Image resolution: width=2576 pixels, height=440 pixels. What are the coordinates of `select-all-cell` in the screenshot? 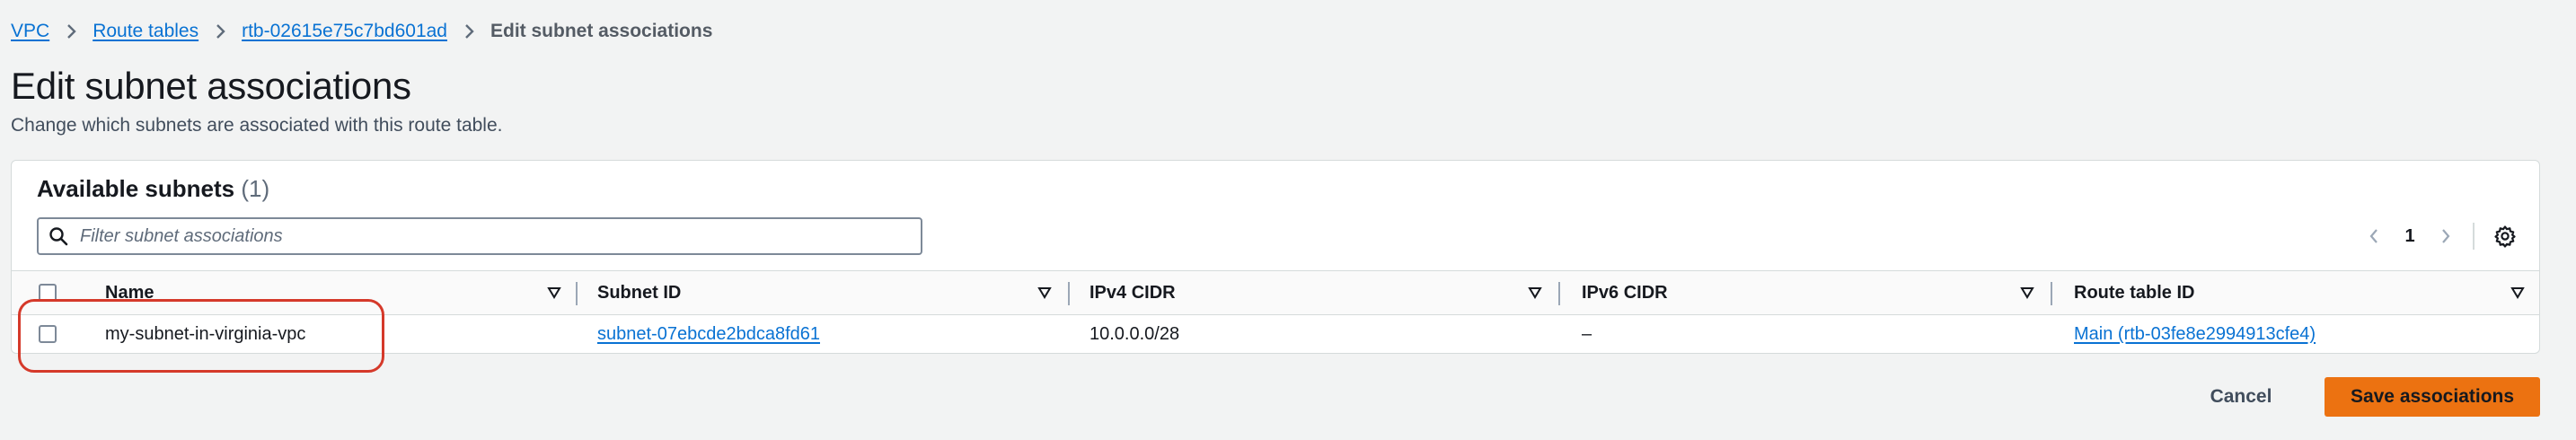 It's located at (48, 292).